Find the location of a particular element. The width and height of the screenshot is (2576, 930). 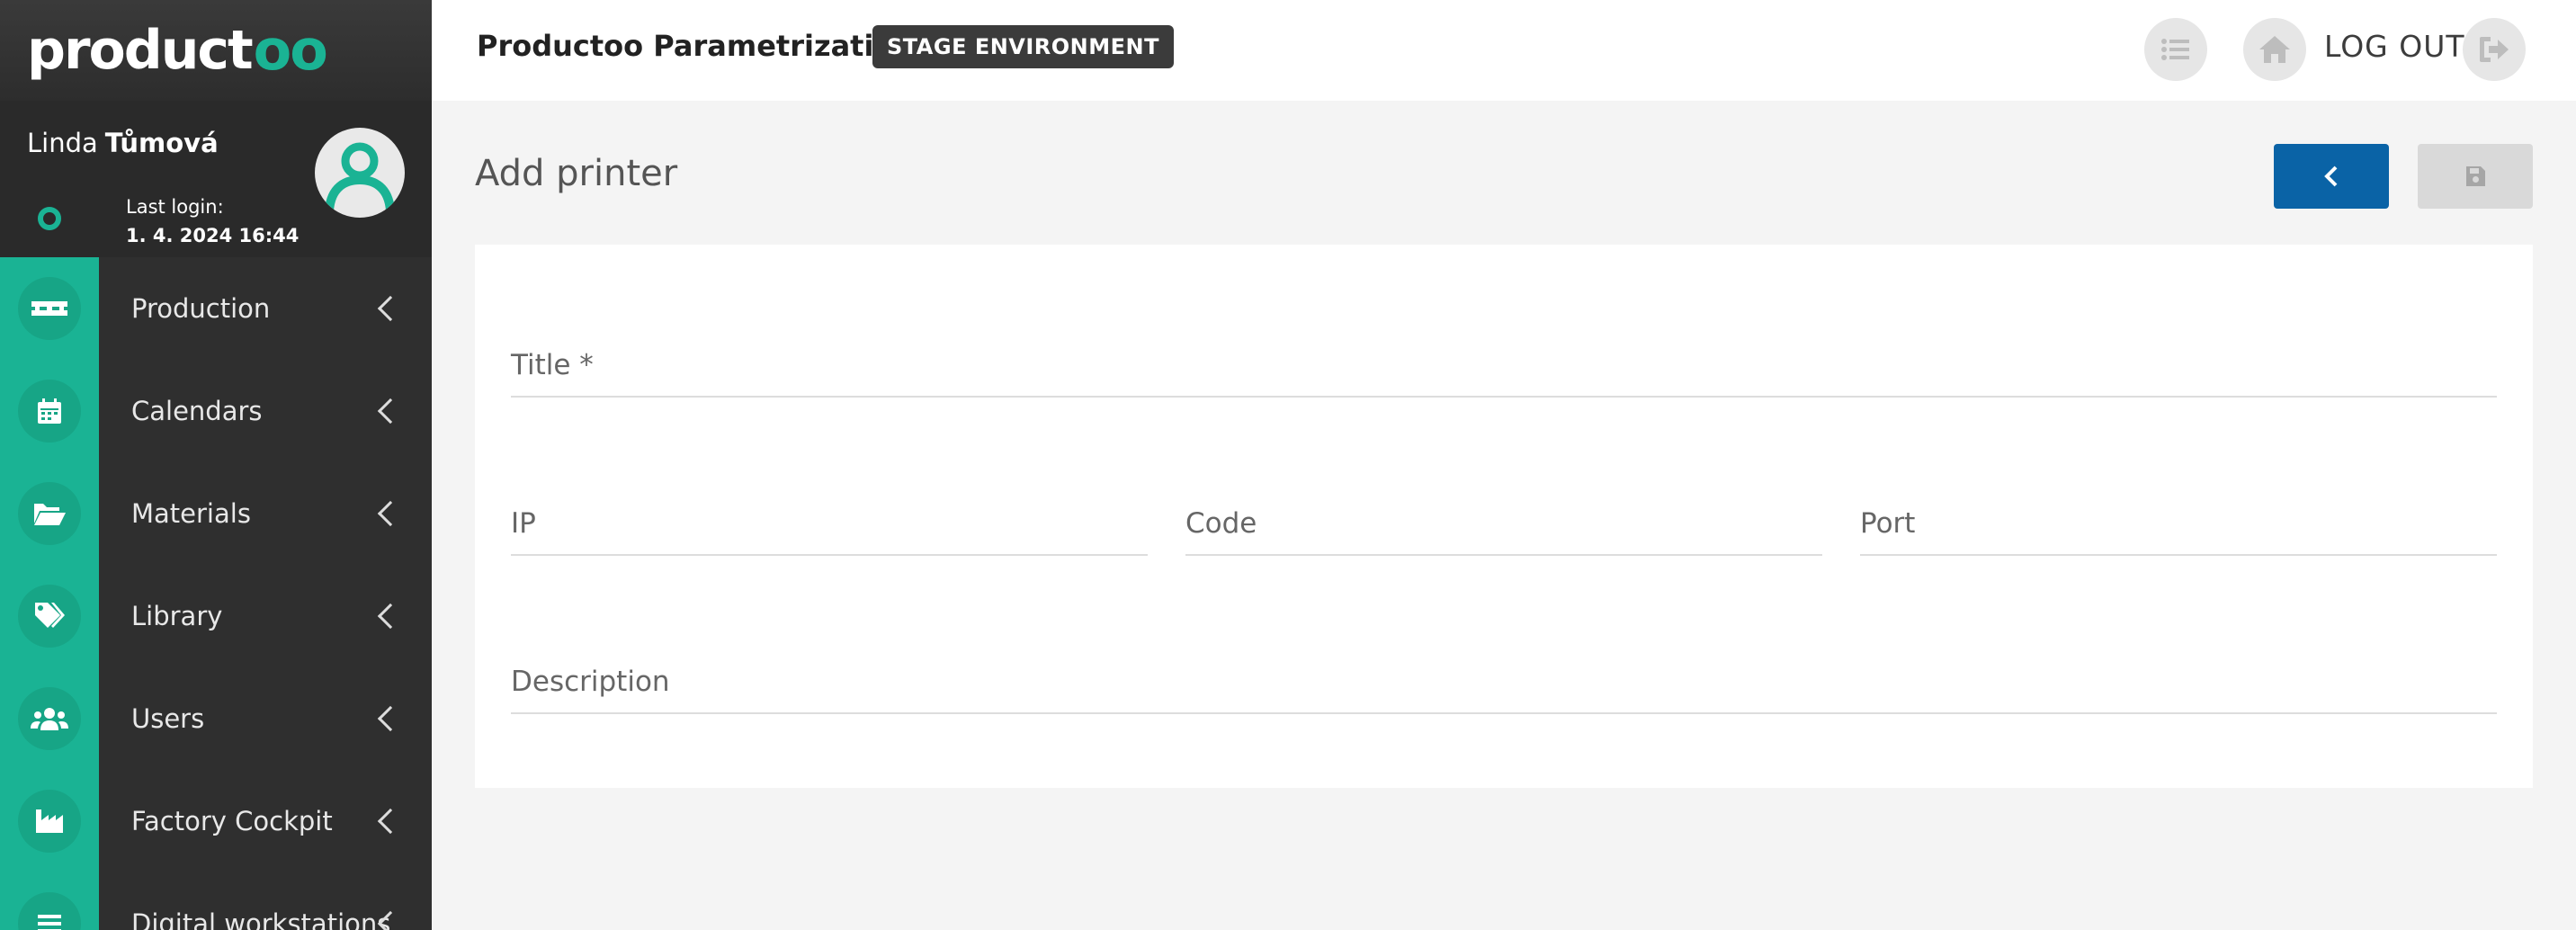

ip-input is located at coordinates (829, 523).